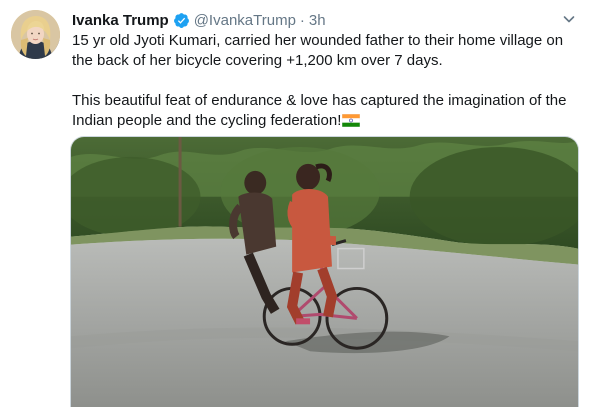 This screenshot has height=407, width=589. I want to click on chevron-down-icon, so click(569, 19).